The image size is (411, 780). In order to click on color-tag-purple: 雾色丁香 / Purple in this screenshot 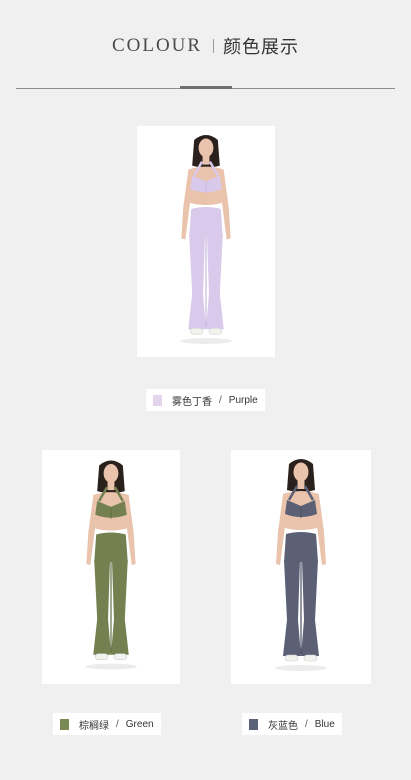, I will do `click(205, 400)`.